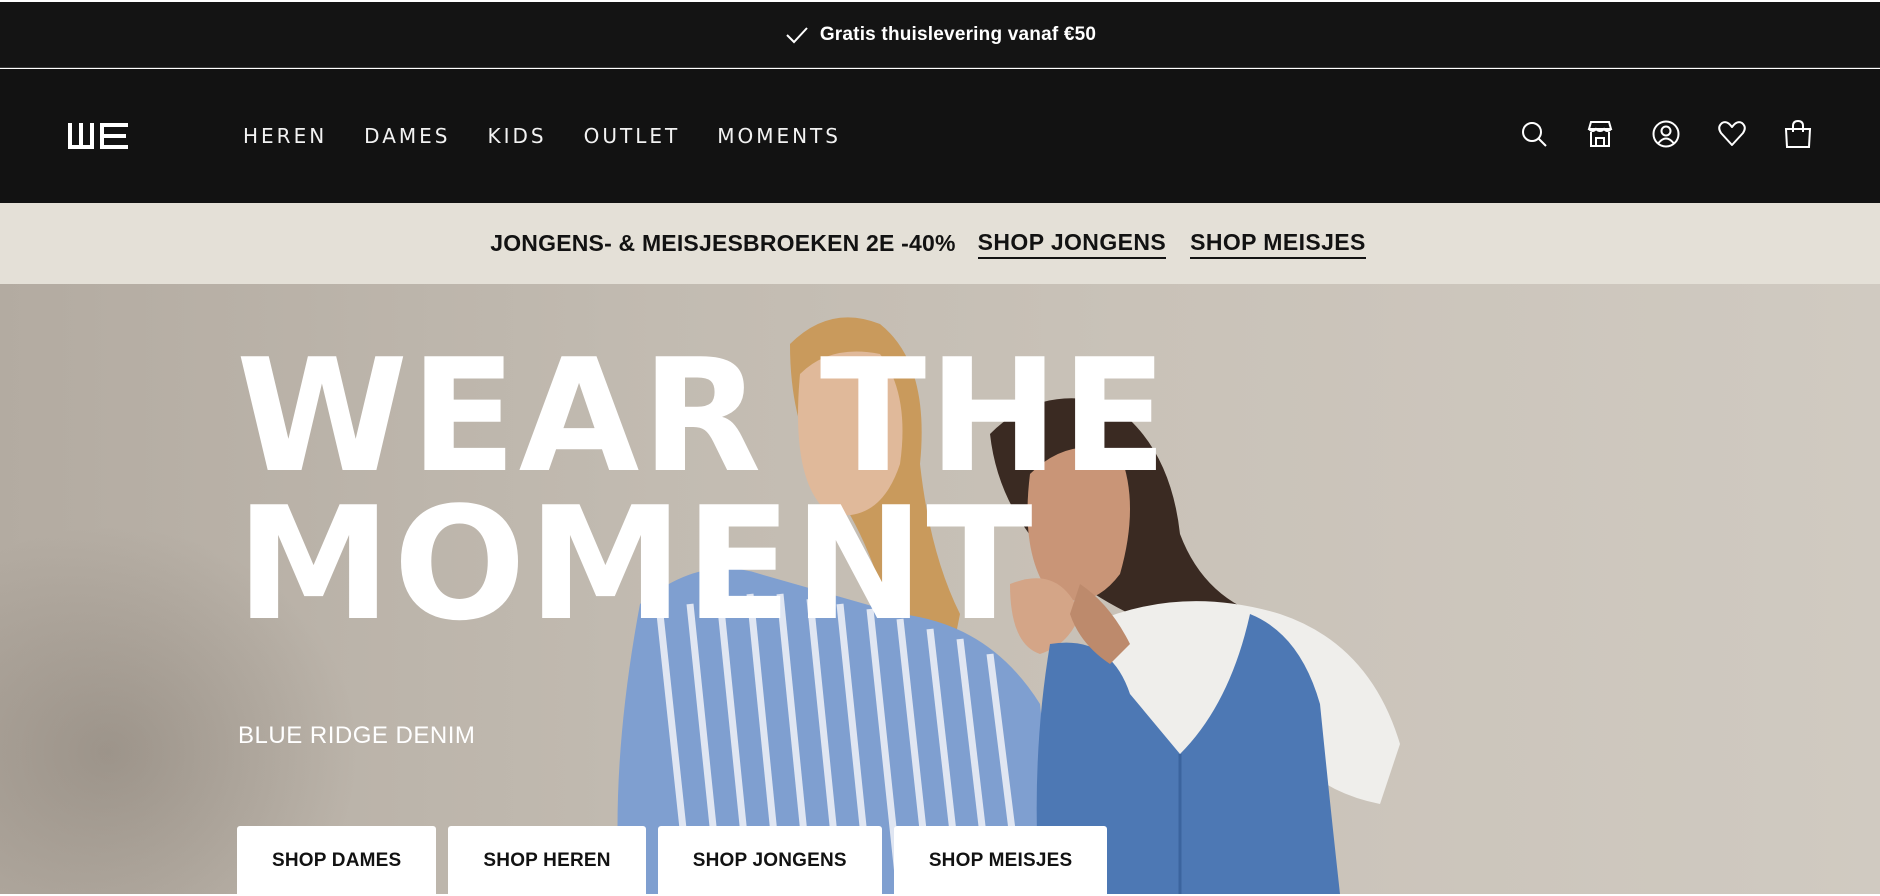 Image resolution: width=1880 pixels, height=896 pixels. Describe the element at coordinates (99, 136) in the screenshot. I see `we-logo` at that location.